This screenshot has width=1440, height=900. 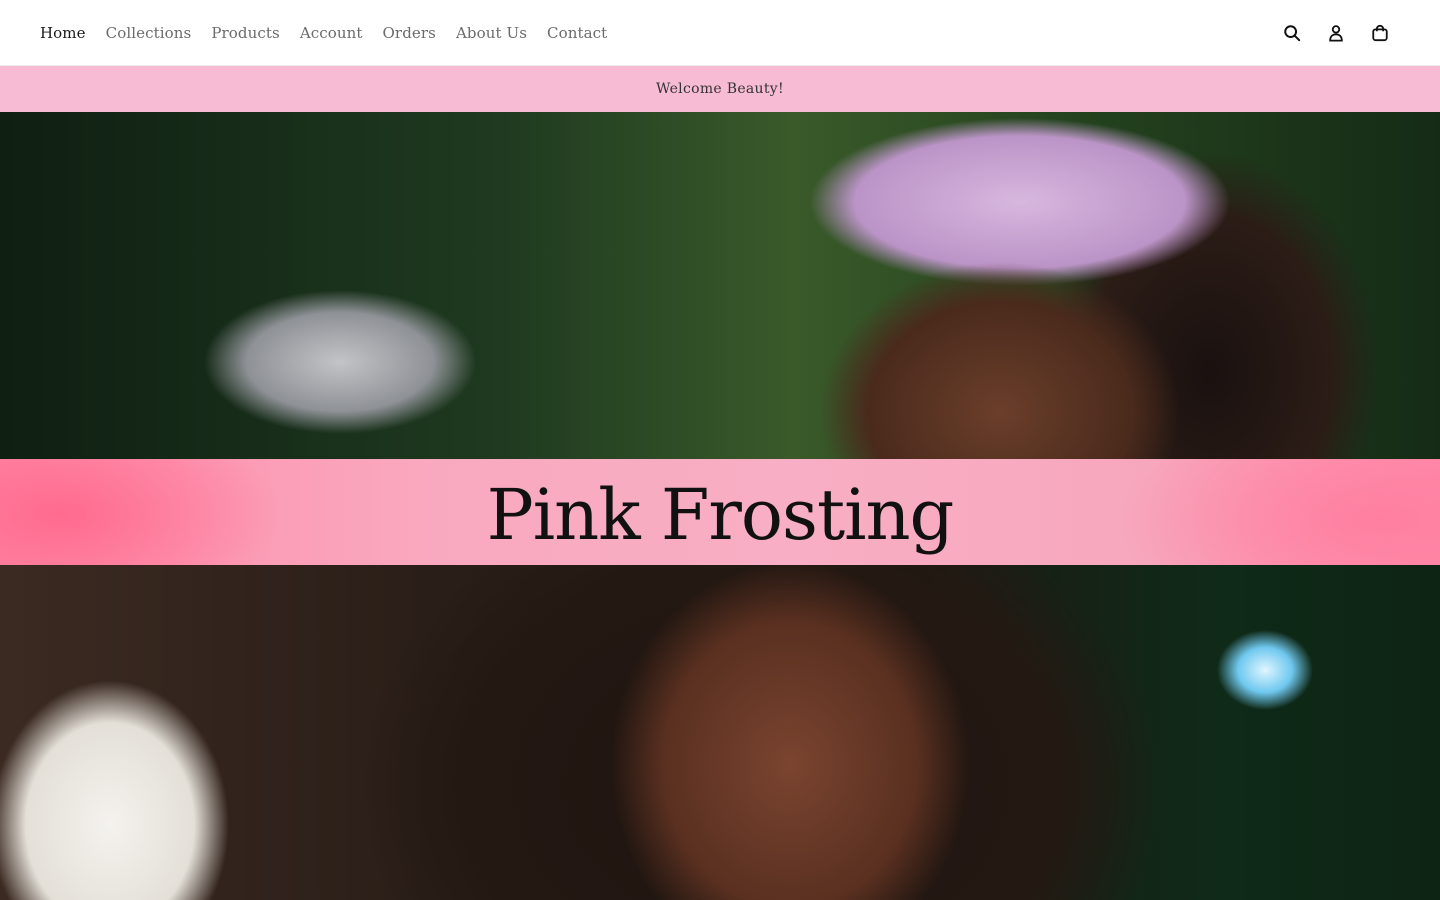 I want to click on nav-home: Home, so click(x=63, y=33).